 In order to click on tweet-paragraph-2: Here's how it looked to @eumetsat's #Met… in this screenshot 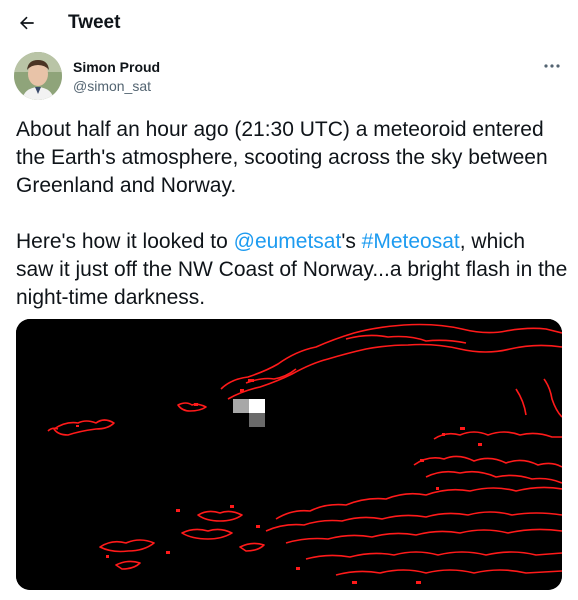, I will do `click(292, 270)`.